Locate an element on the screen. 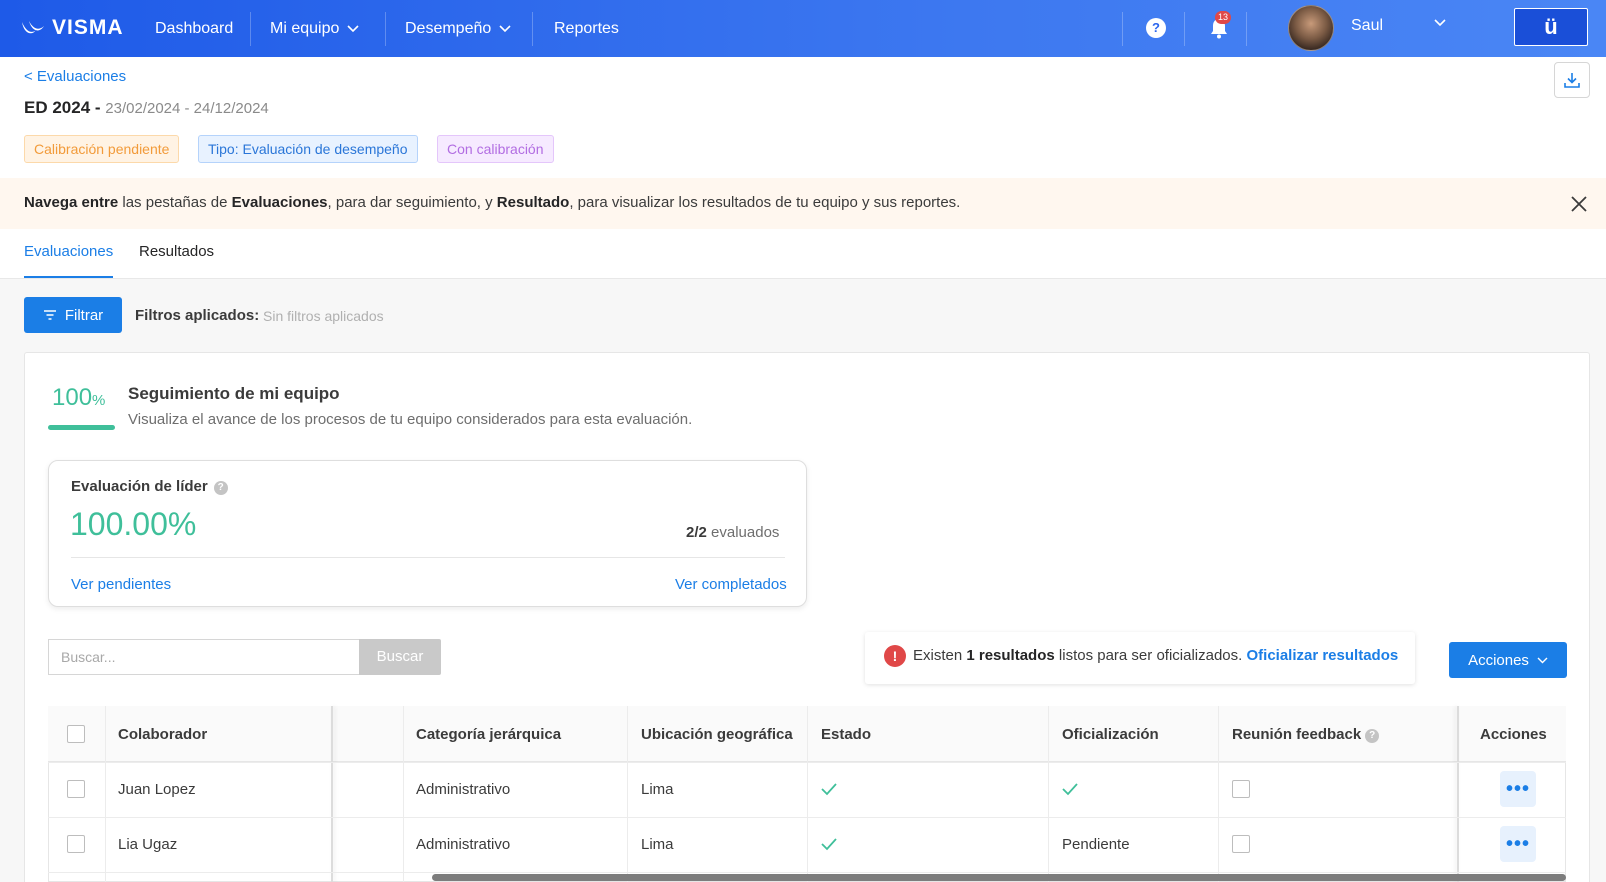  row-colaborador: Juan Lopez is located at coordinates (157, 789).